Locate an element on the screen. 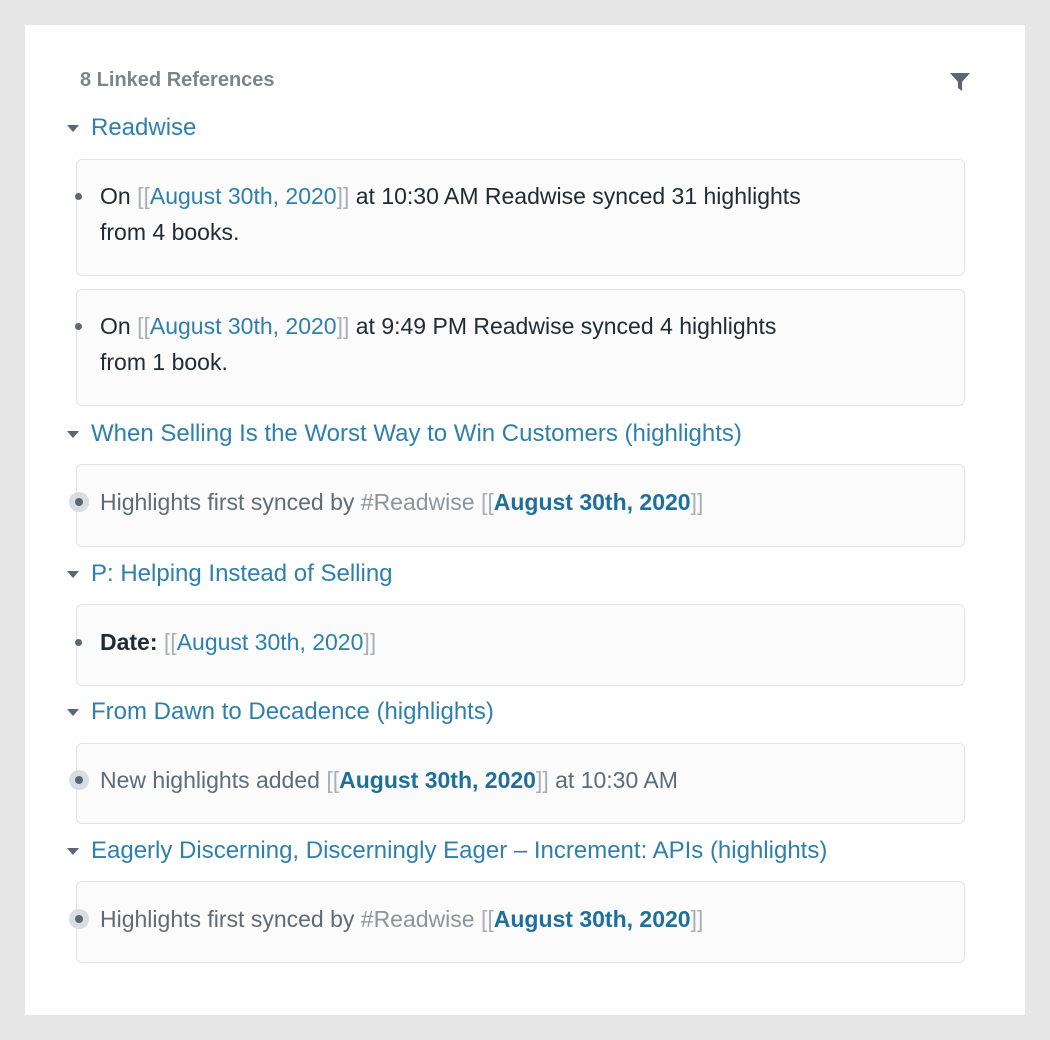  block-suffix: at 9:49 PM Readwise synced 4 highlights is located at coordinates (566, 326).